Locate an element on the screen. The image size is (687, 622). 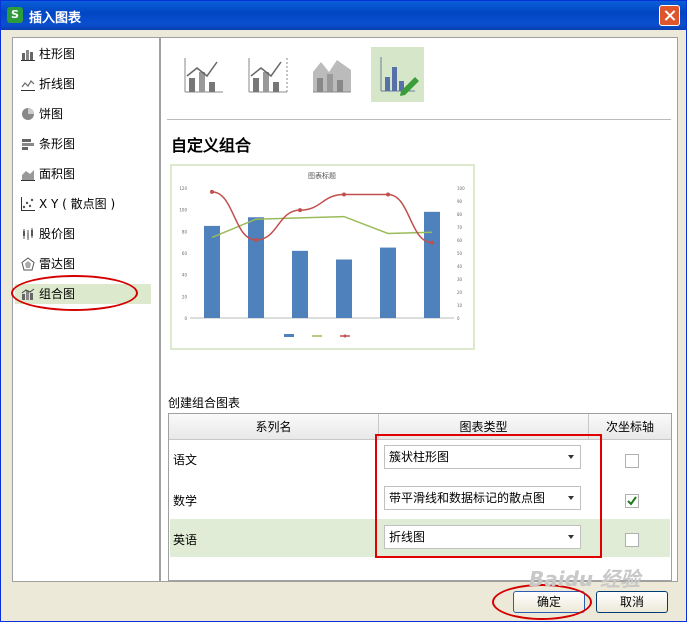
line-chart-icon is located at coordinates (28, 85).